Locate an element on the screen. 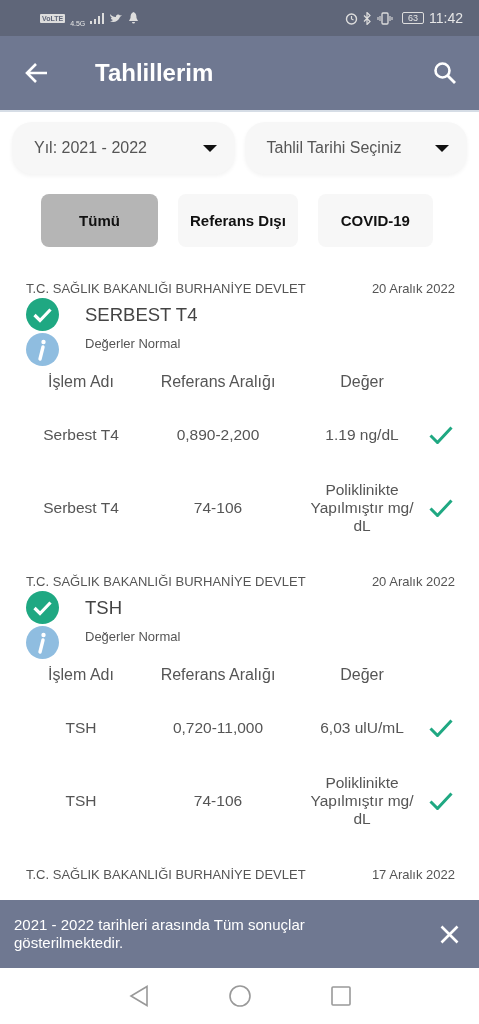  screen-title: Tahlillerim is located at coordinates (155, 73).